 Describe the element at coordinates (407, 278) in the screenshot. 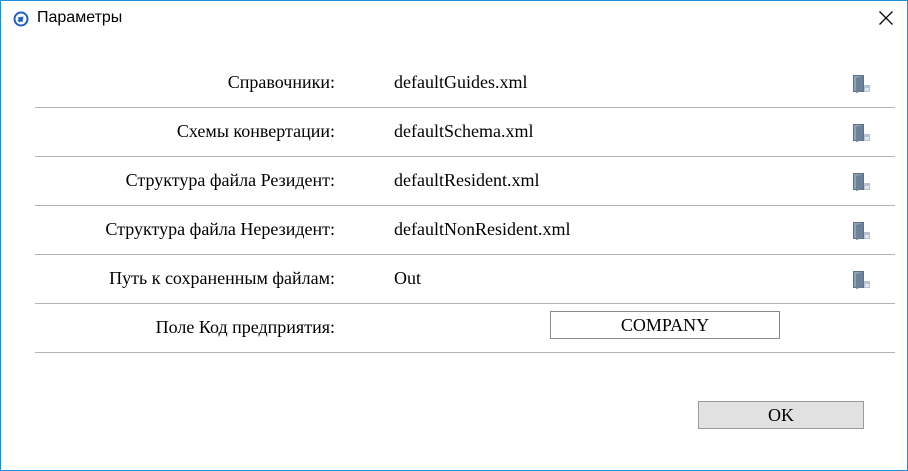

I see `setting-value: Out` at that location.